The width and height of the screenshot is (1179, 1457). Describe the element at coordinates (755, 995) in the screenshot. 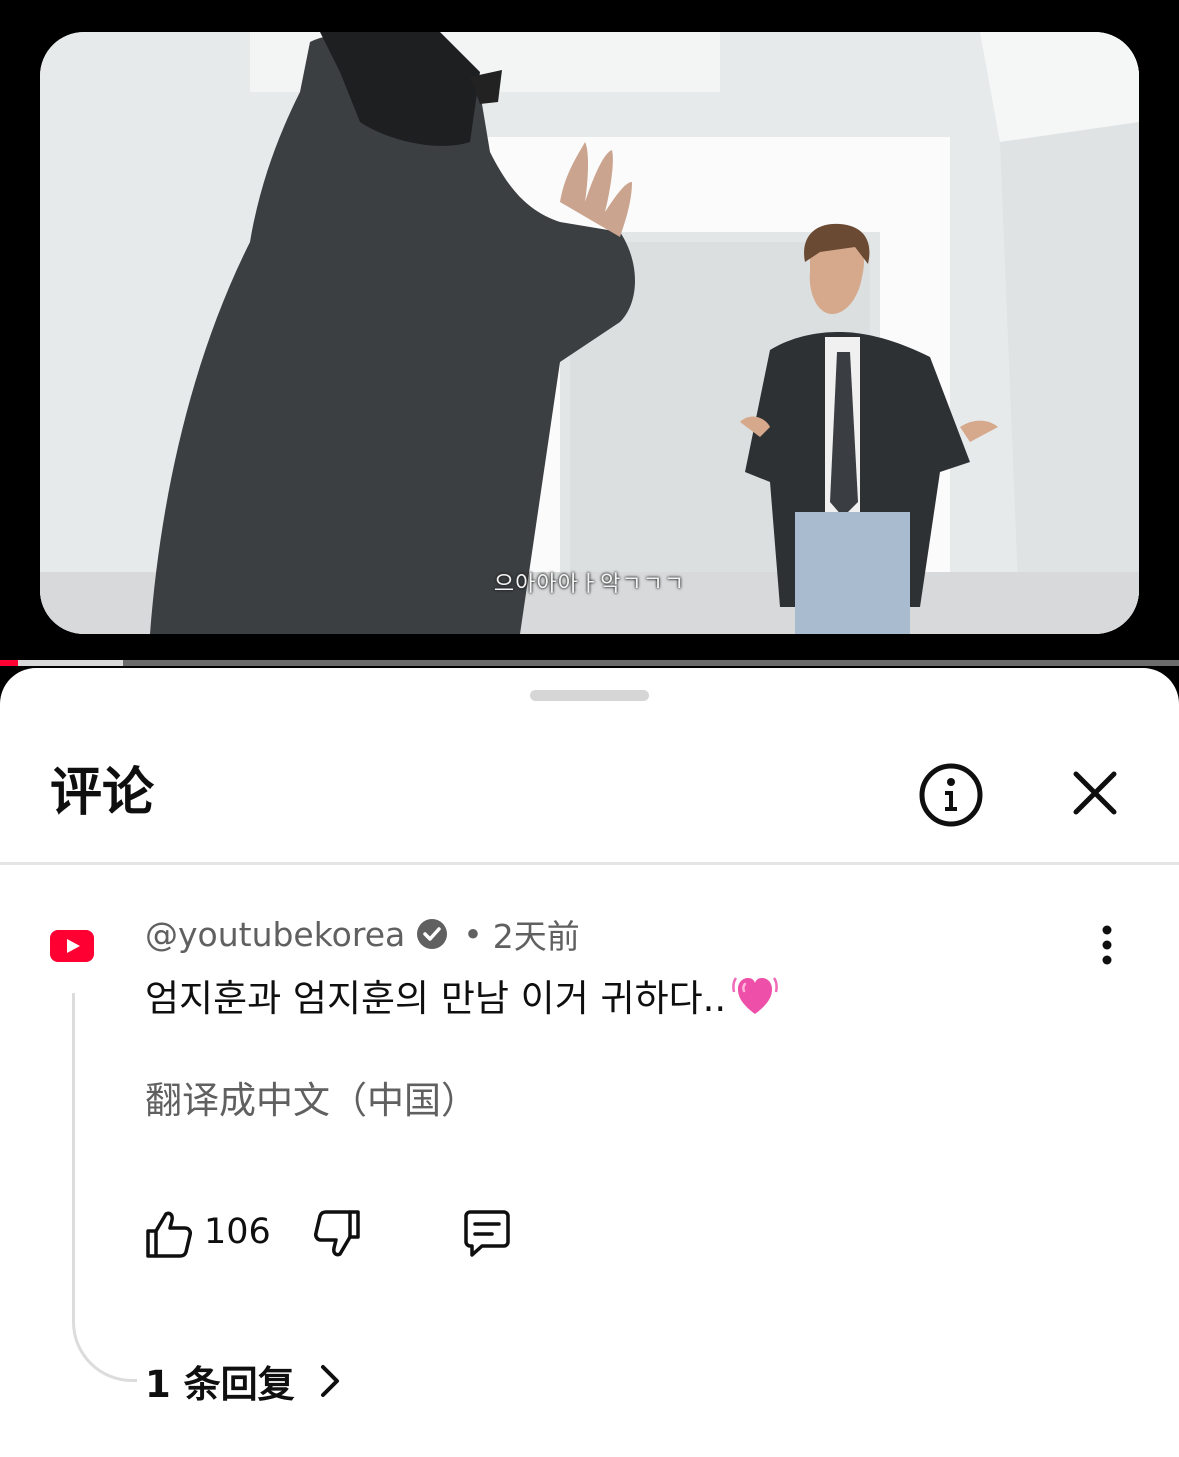

I see `growing-heart-emoji` at that location.